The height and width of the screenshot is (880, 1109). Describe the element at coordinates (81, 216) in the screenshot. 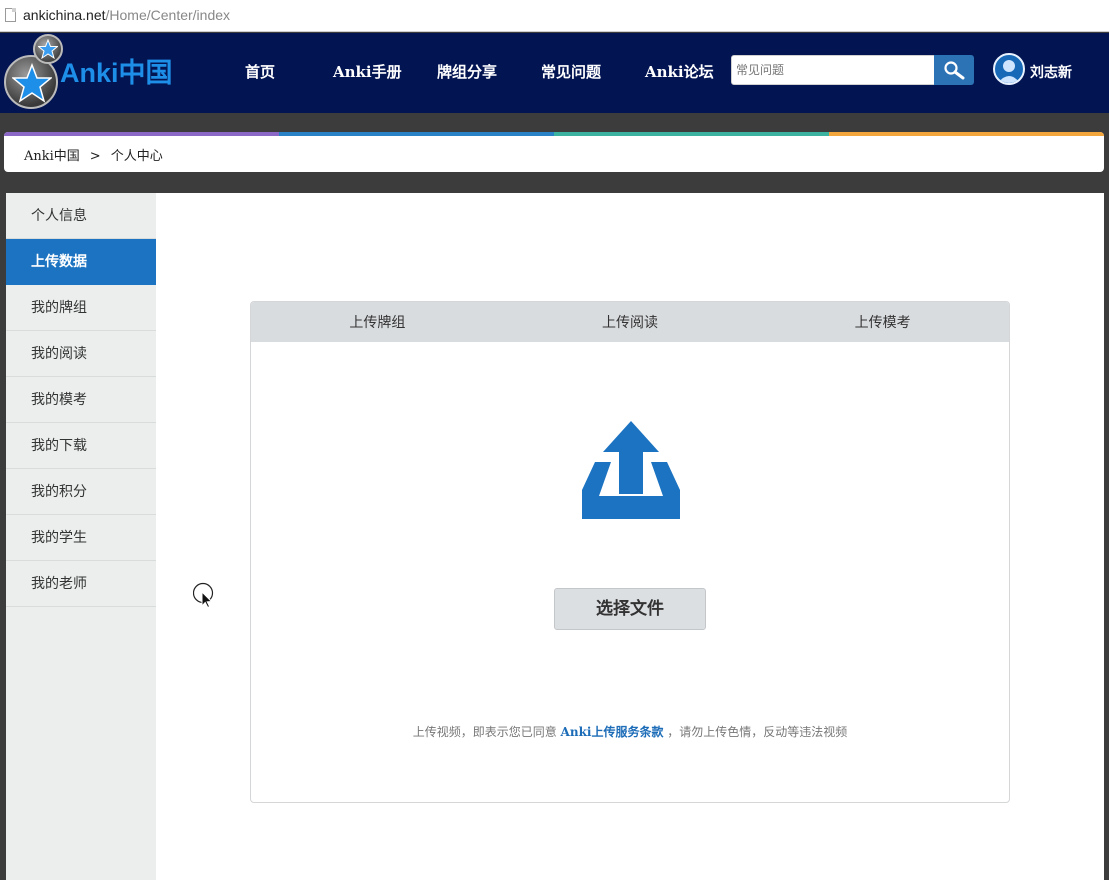

I see `sidebar-item-profile: 个人信息` at that location.